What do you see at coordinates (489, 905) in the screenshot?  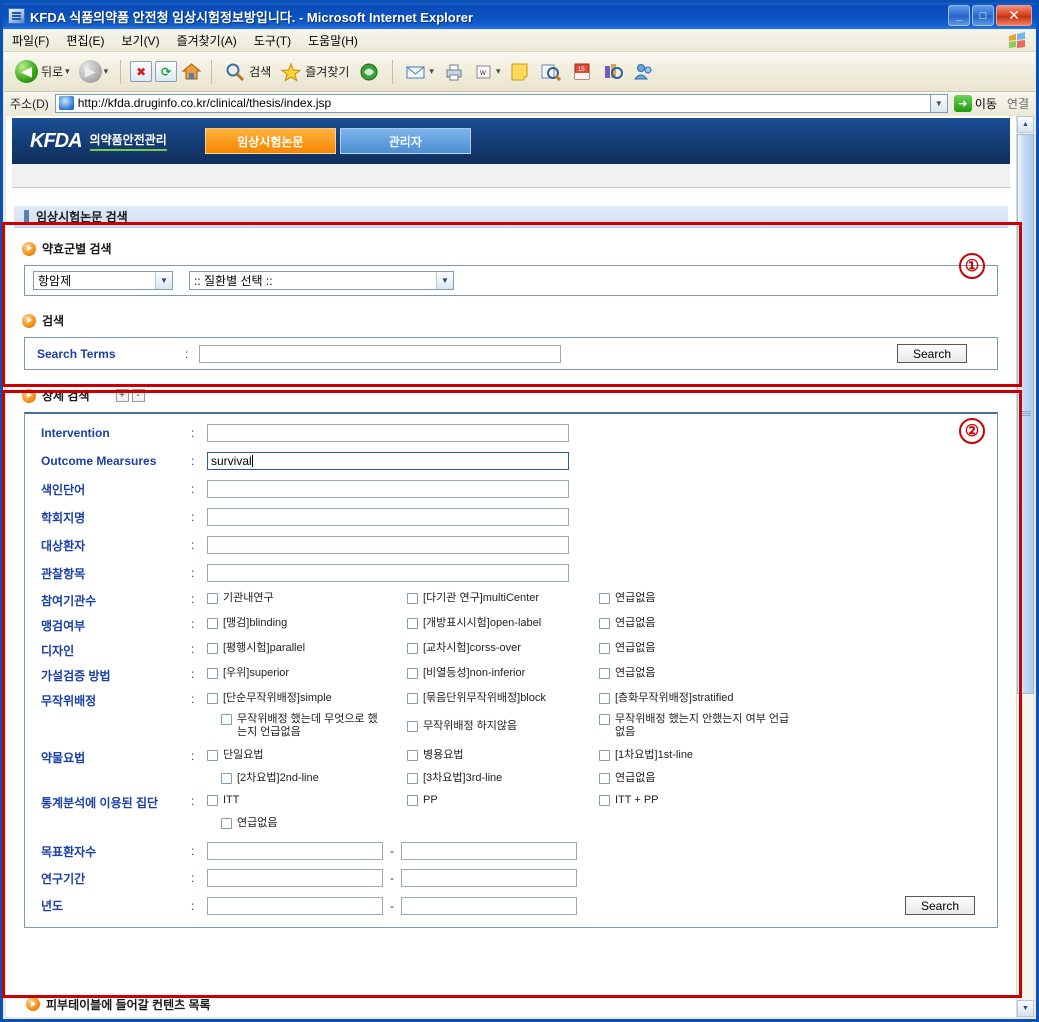 I see `input-year-to` at bounding box center [489, 905].